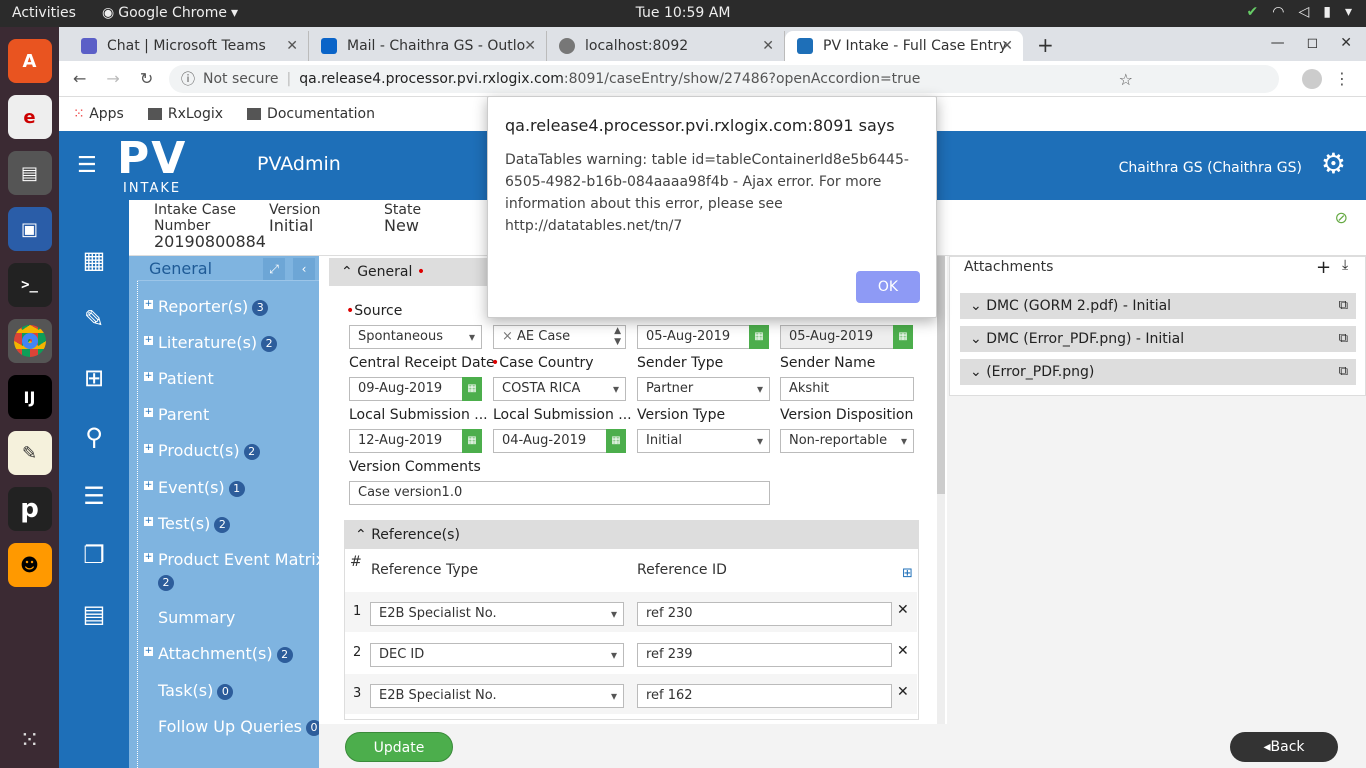 The width and height of the screenshot is (1366, 768). What do you see at coordinates (764, 696) in the screenshot?
I see `reference-id-input: ref 162` at bounding box center [764, 696].